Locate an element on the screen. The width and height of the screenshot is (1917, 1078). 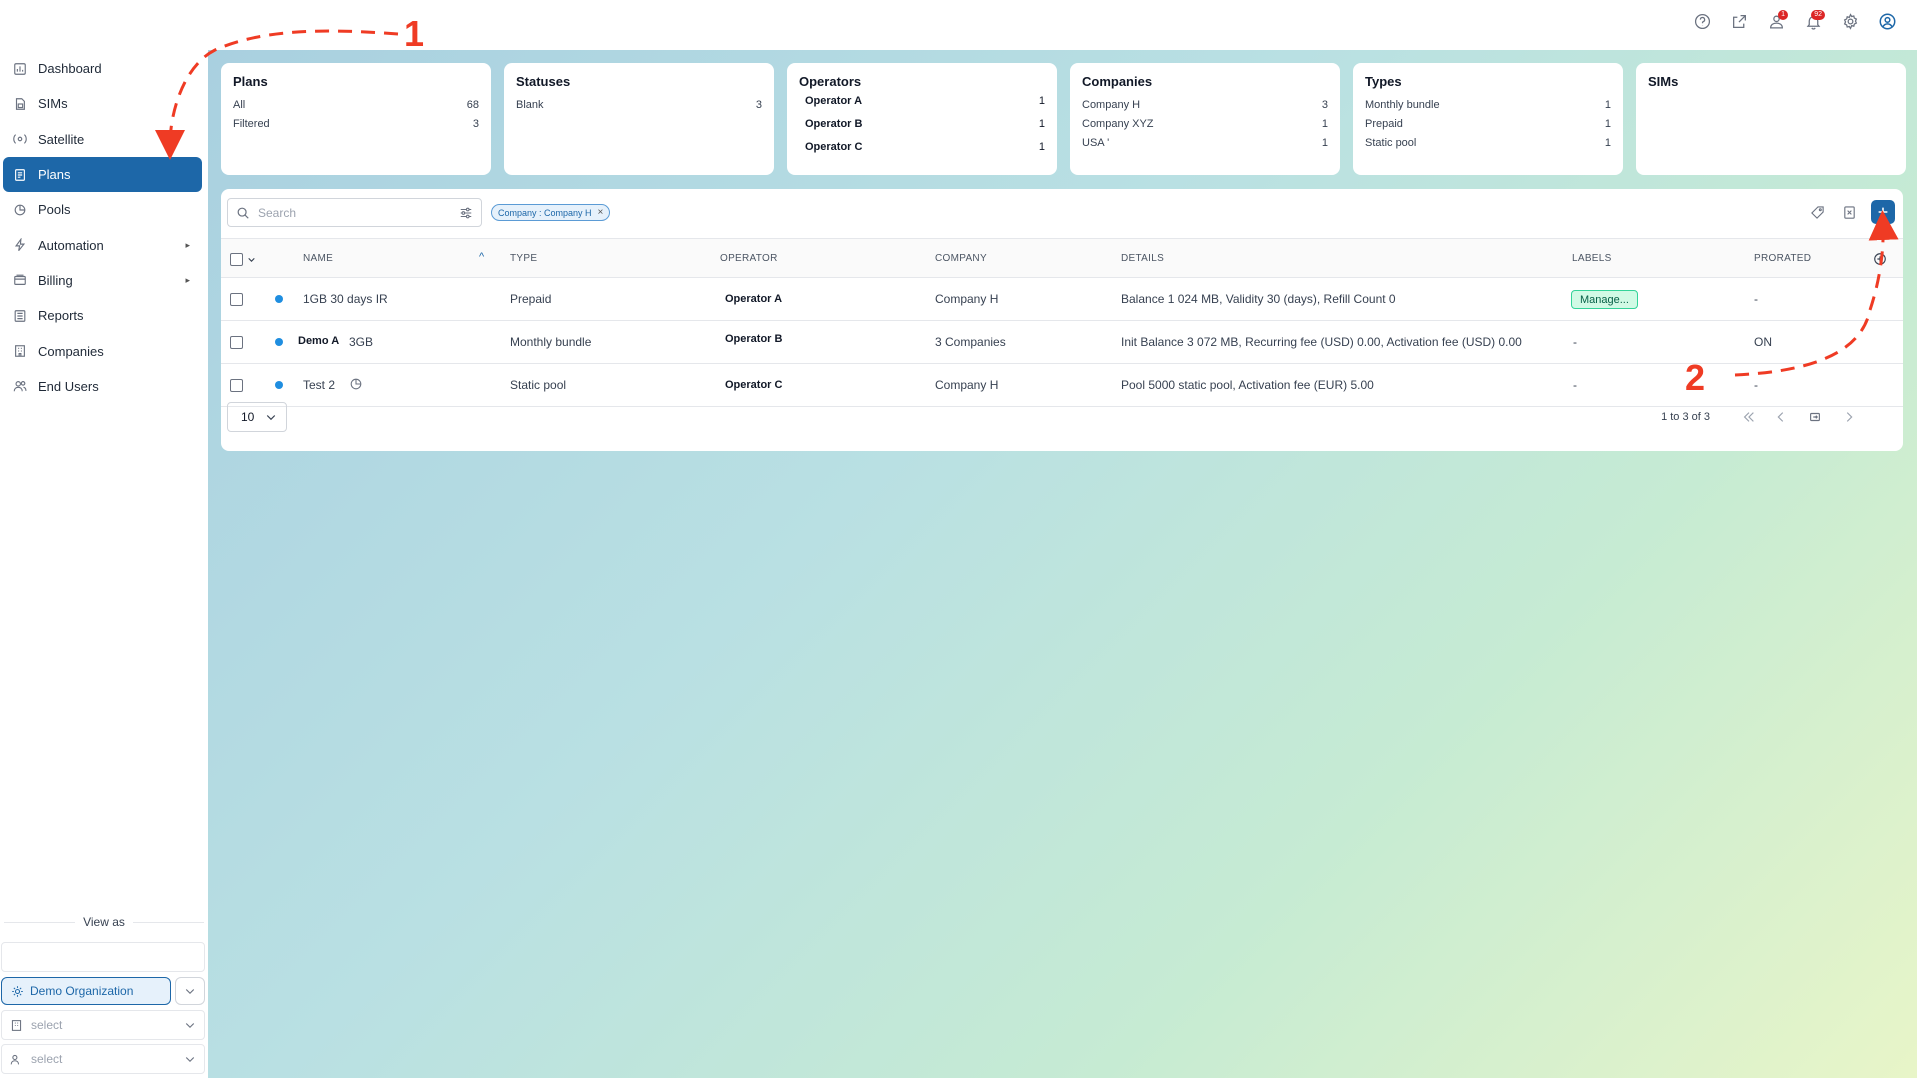
close-icon: × is located at coordinates (601, 212).